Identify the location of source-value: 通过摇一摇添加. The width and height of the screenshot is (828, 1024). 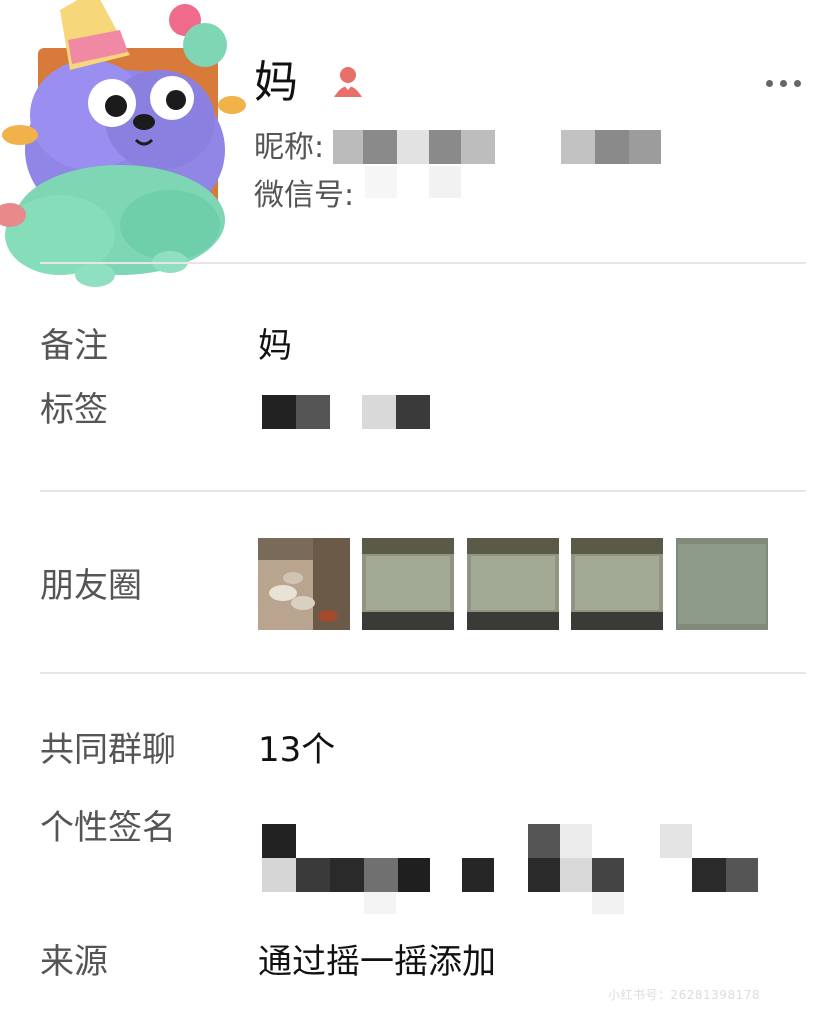
(377, 962).